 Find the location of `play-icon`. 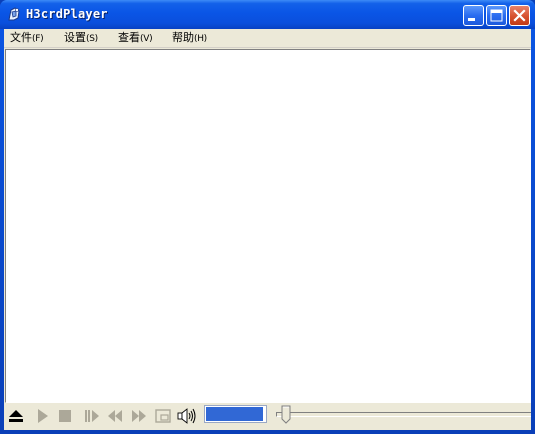

play-icon is located at coordinates (43, 416).